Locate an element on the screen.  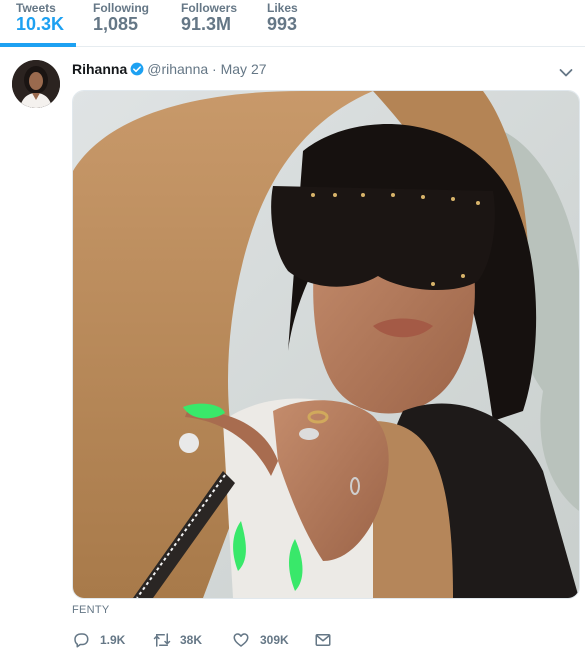
stat-tweets: Tweets 10.3K is located at coordinates (38, 23).